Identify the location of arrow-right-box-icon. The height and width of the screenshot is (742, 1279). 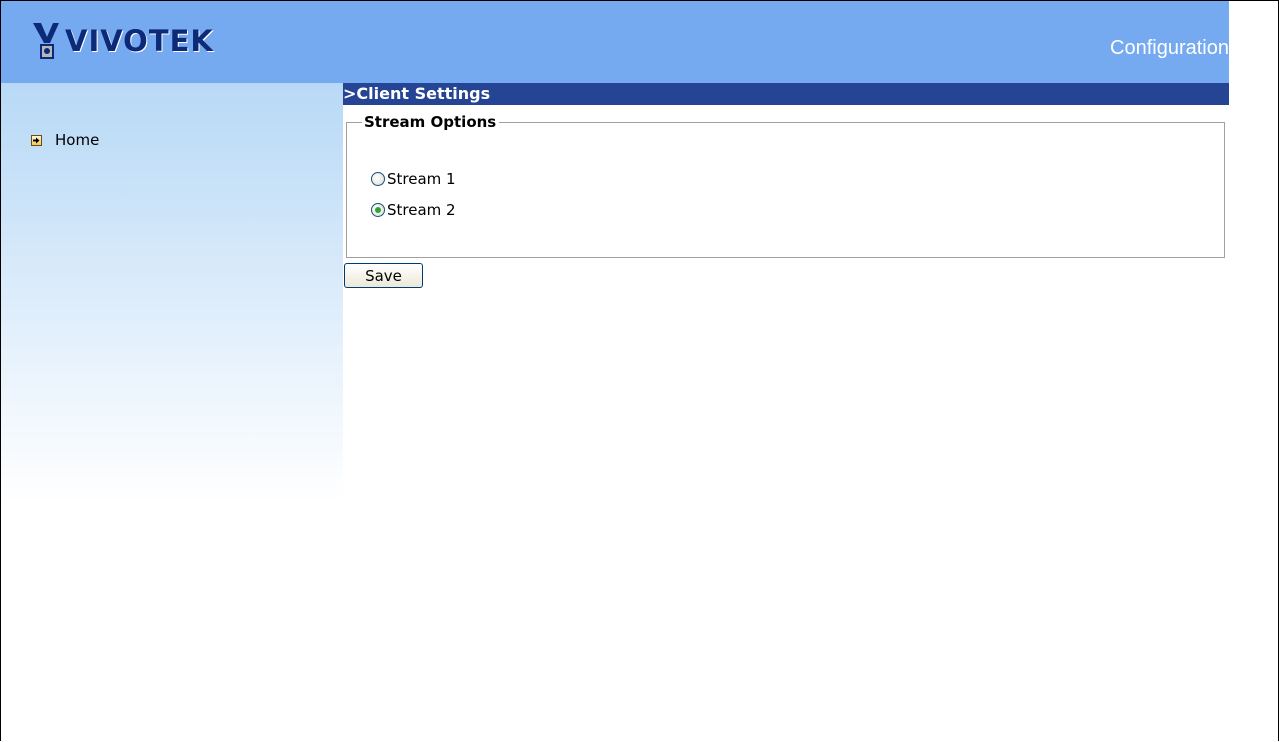
(36, 140).